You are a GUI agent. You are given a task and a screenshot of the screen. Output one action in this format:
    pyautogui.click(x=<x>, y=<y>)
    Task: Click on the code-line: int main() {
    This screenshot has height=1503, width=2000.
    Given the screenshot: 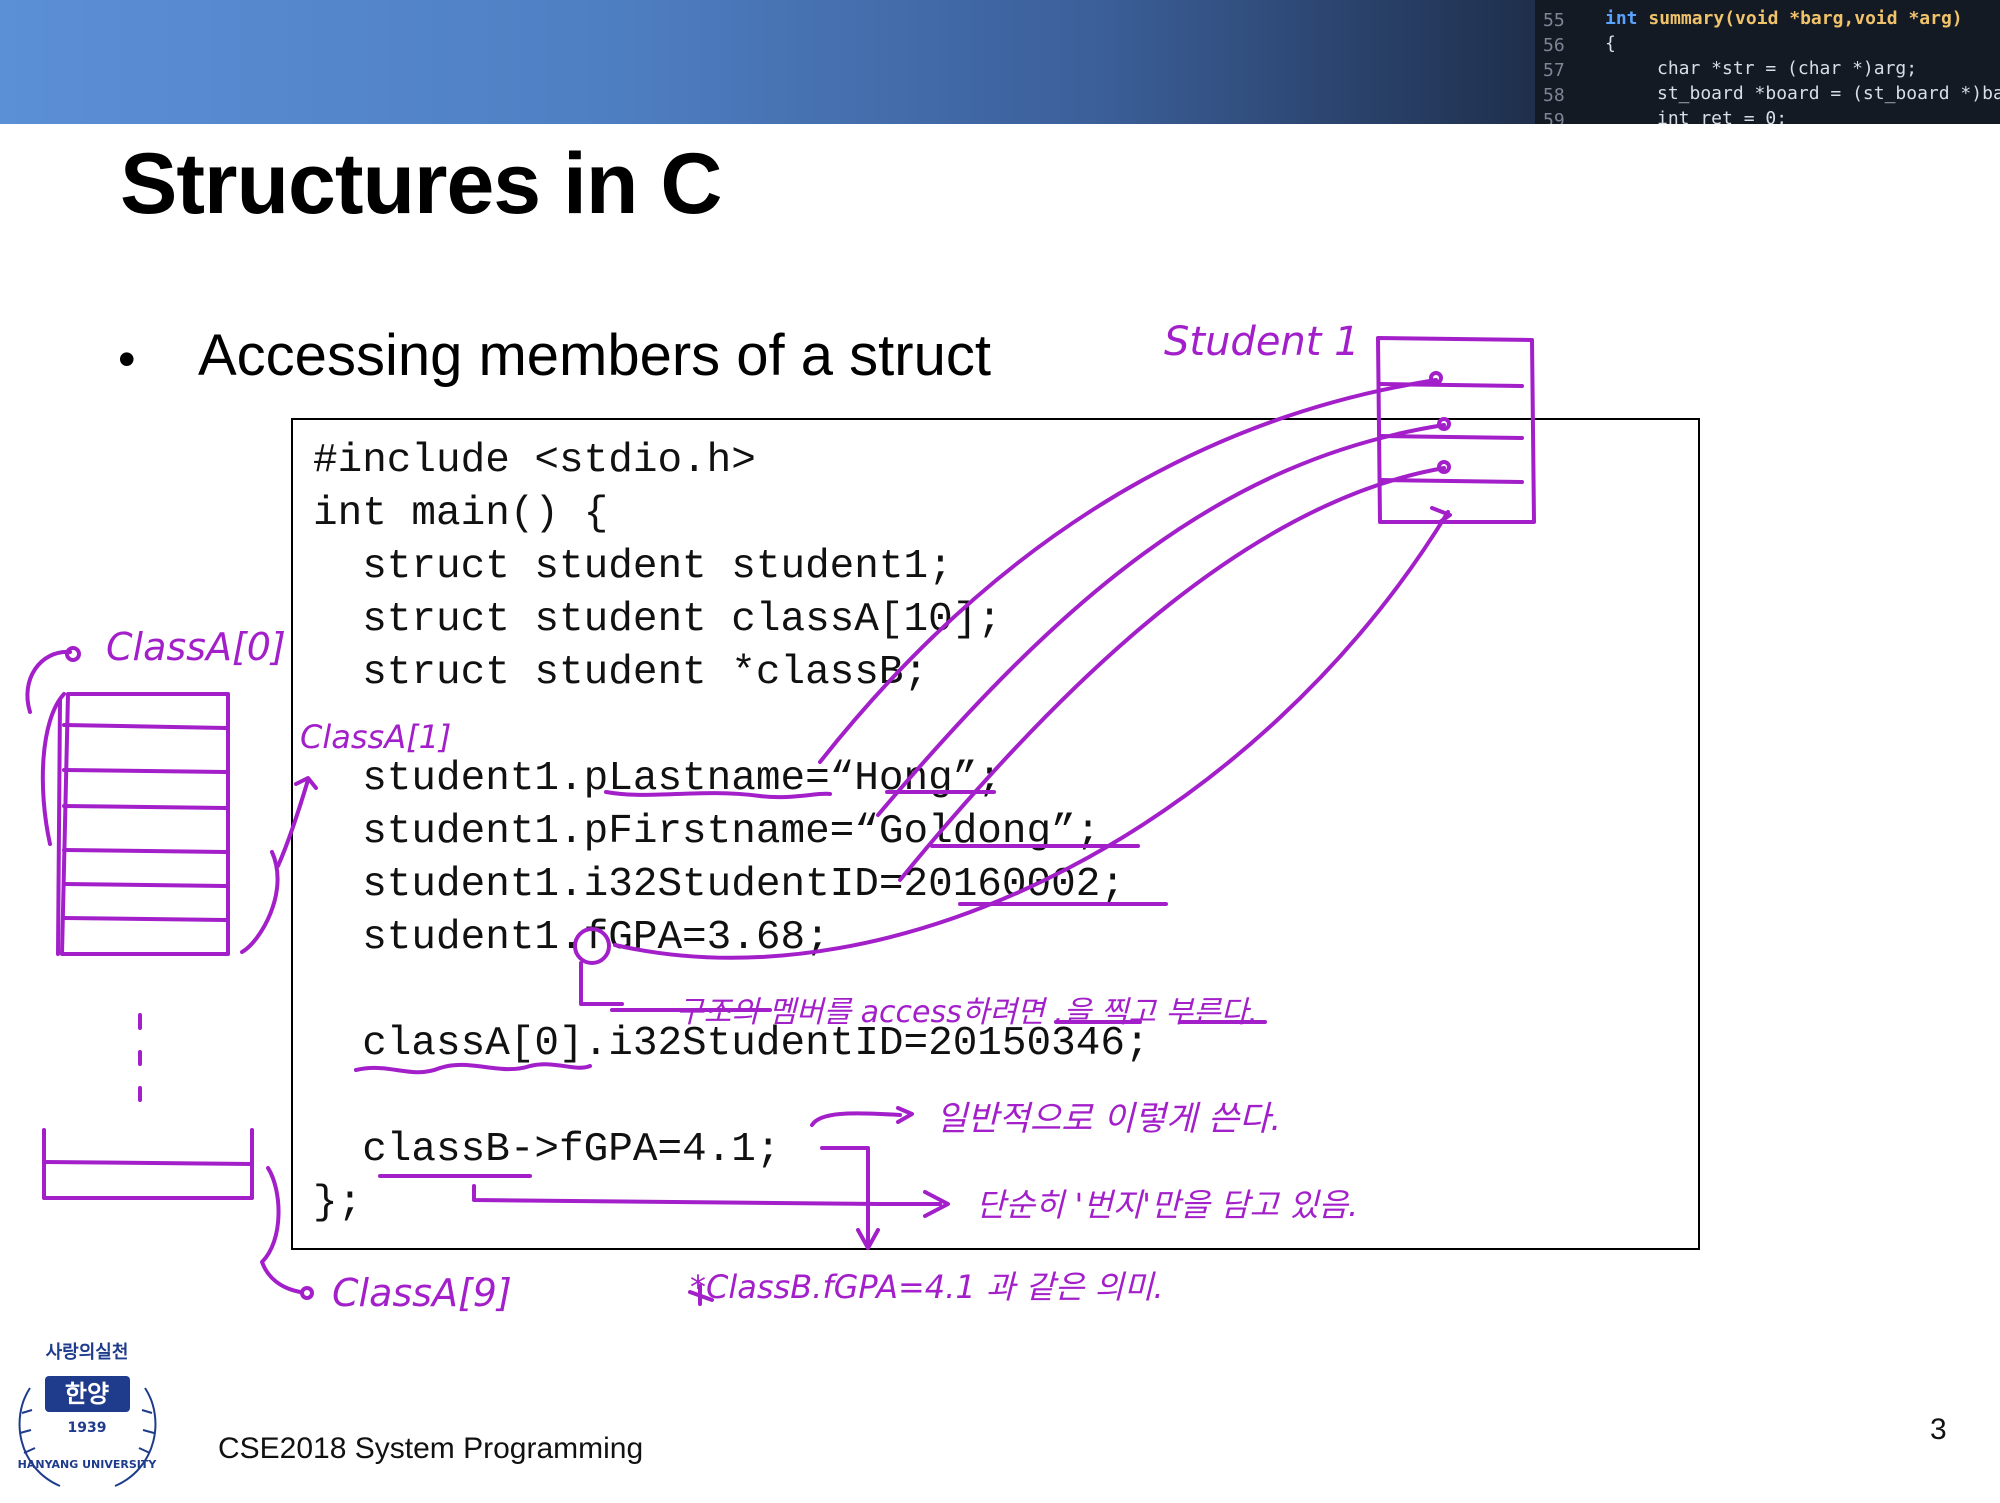 What is the action you would take?
    pyautogui.click(x=461, y=514)
    